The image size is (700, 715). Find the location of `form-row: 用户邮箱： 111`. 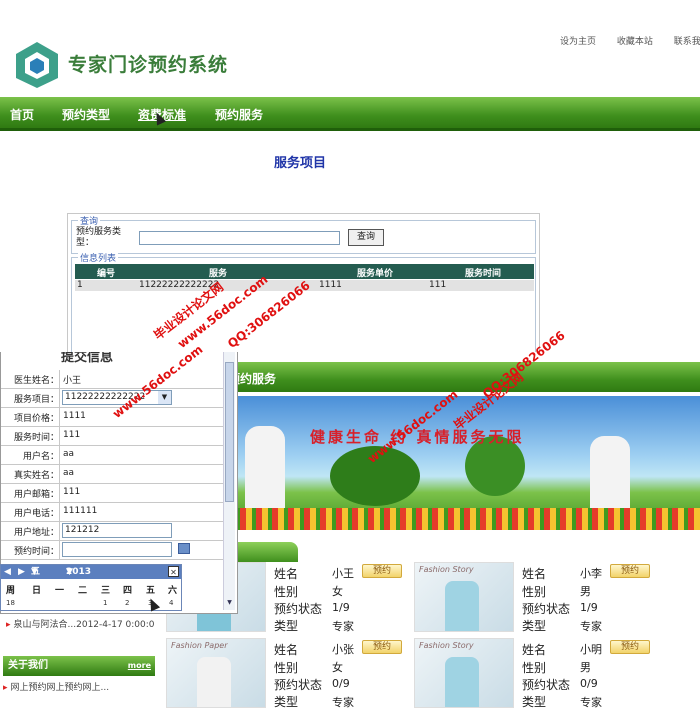

form-row: 用户邮箱： 111 is located at coordinates (112, 493).